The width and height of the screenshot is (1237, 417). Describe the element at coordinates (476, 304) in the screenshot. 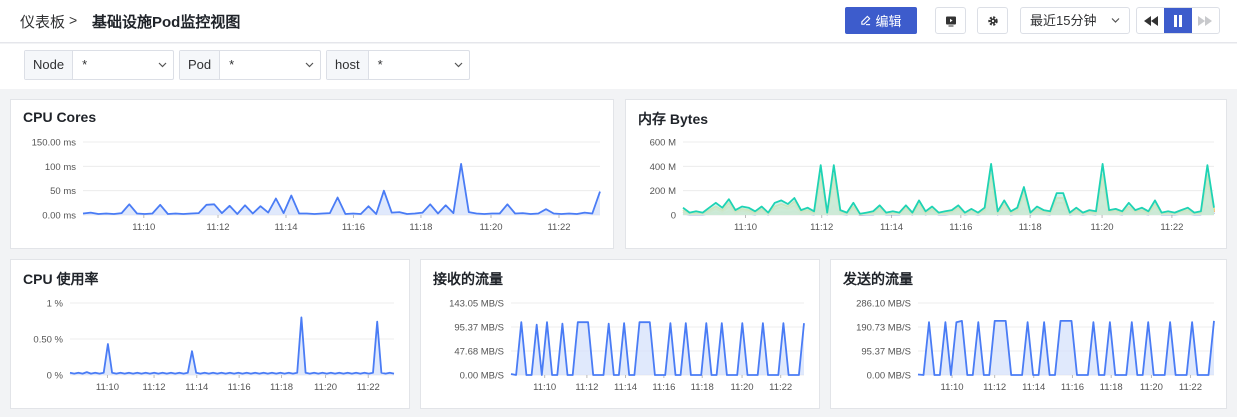

I see `y-tick-label: 143.05 MB/S` at that location.